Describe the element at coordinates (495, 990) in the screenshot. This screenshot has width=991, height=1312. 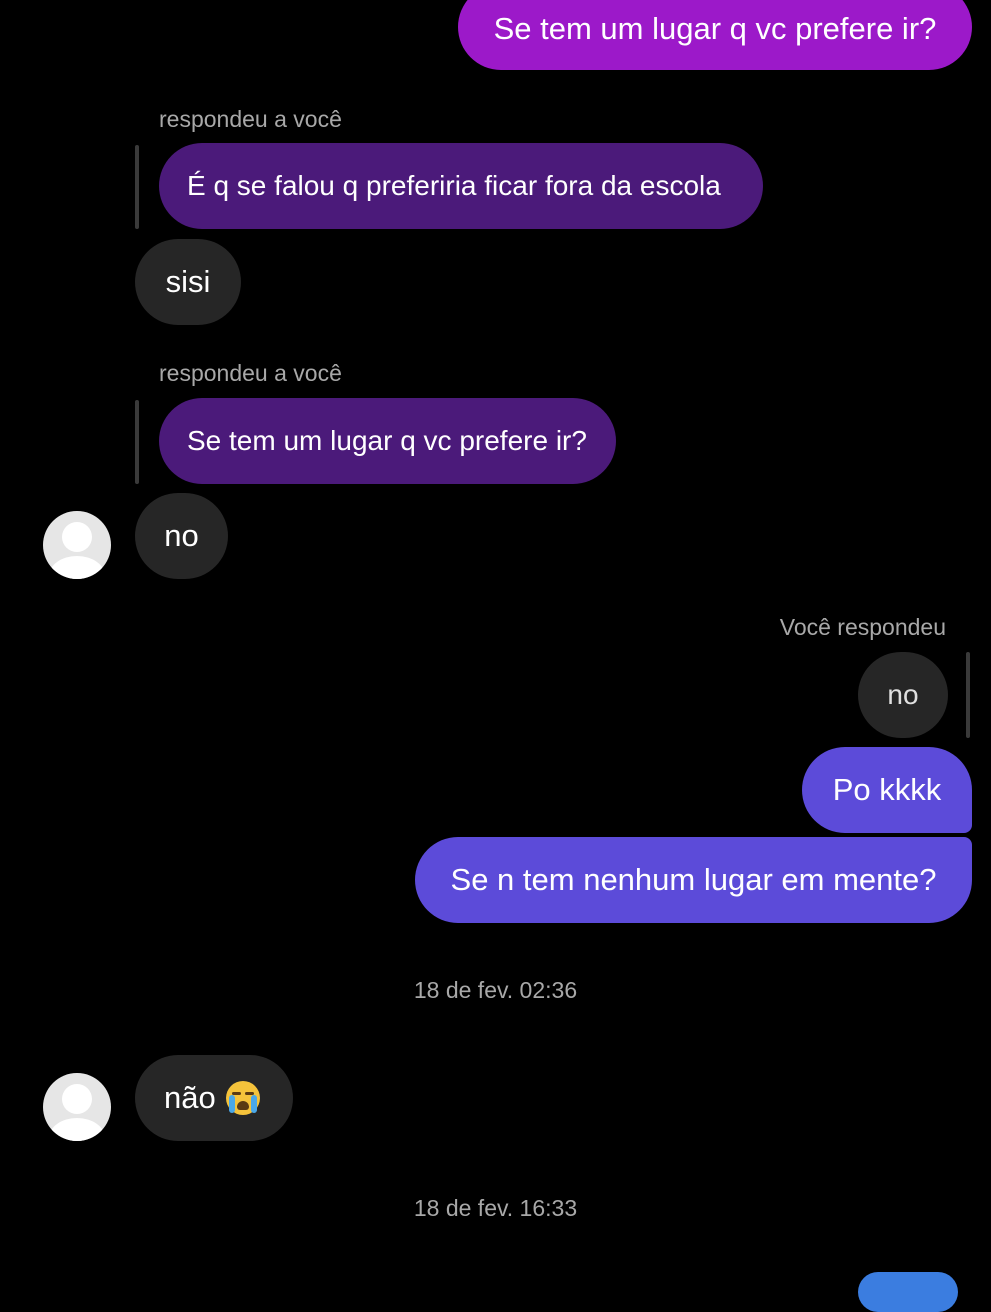
I see `timestamp: 18 de fev. 02:36` at that location.